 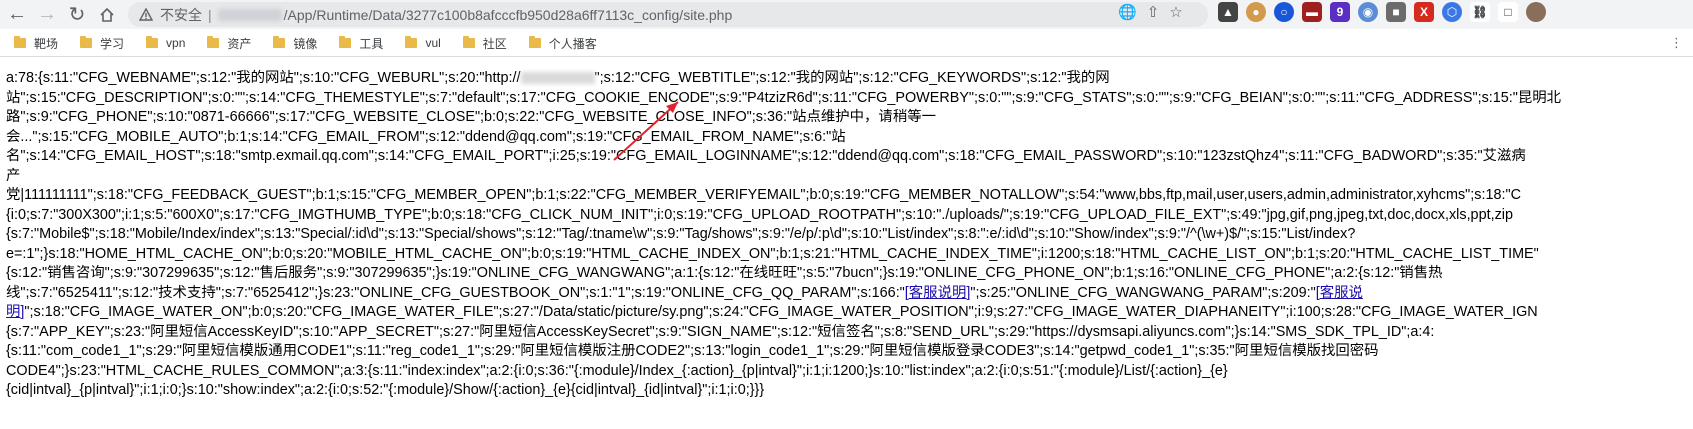 What do you see at coordinates (1175, 12) in the screenshot?
I see `bookmark-star-icon: ☆` at bounding box center [1175, 12].